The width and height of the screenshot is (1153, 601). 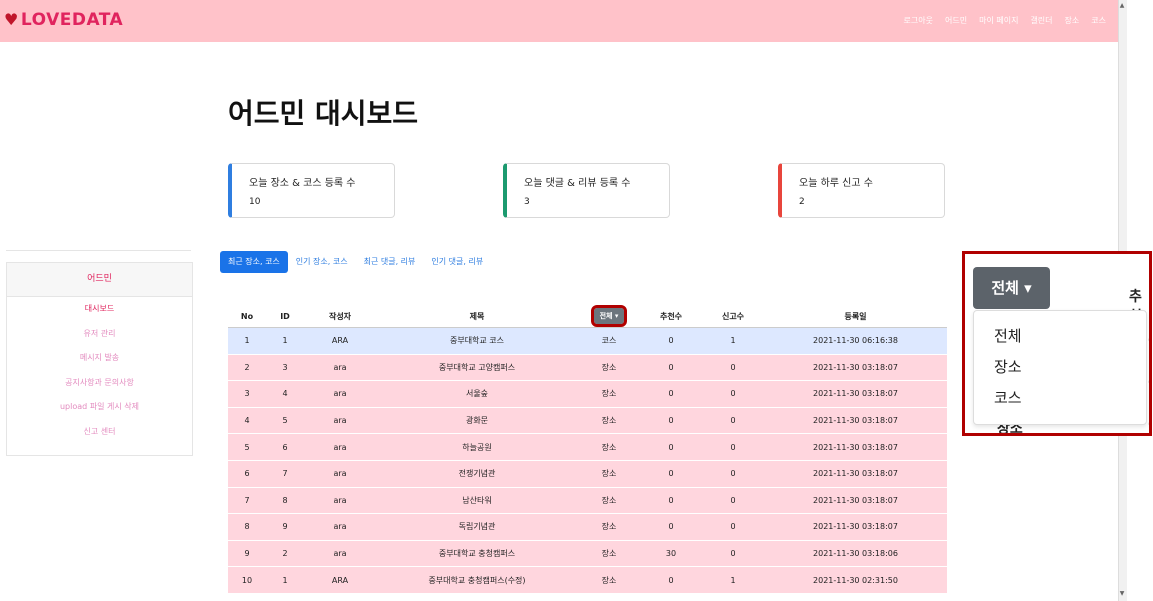 What do you see at coordinates (1098, 20) in the screenshot?
I see `nav-course: 코스` at bounding box center [1098, 20].